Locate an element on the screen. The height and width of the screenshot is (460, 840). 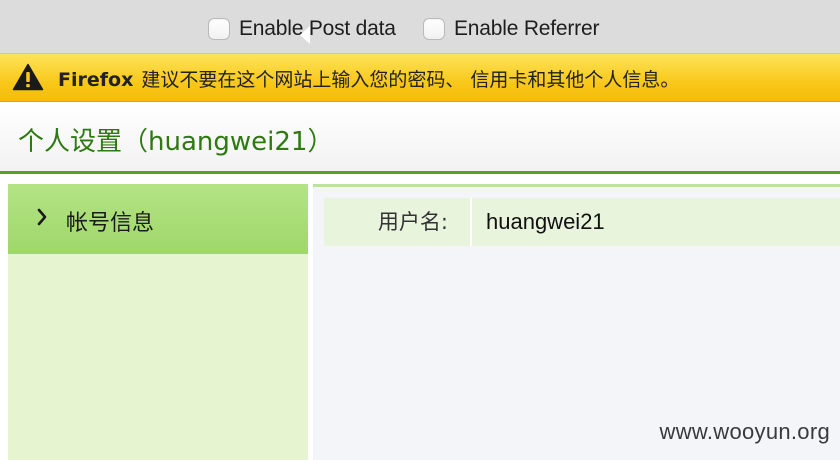
page-title: 个人设置（huangwei21） is located at coordinates (176, 142).